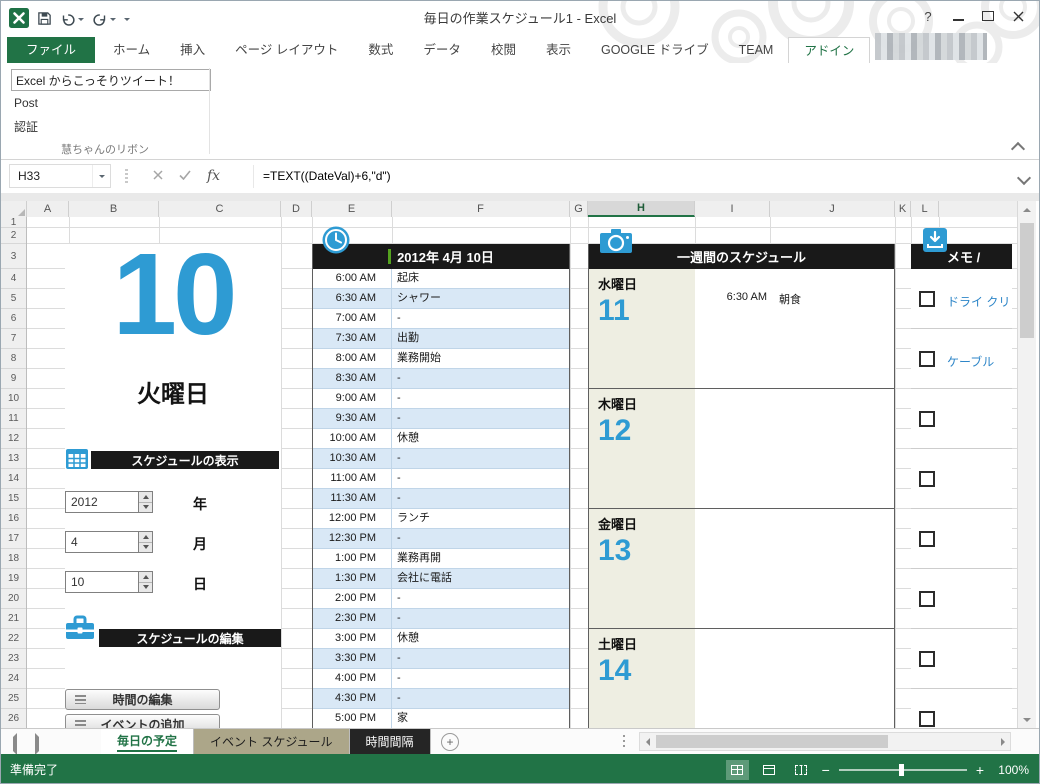 Image resolution: width=1040 pixels, height=784 pixels. I want to click on formula-bar-expand-button, so click(1024, 178).